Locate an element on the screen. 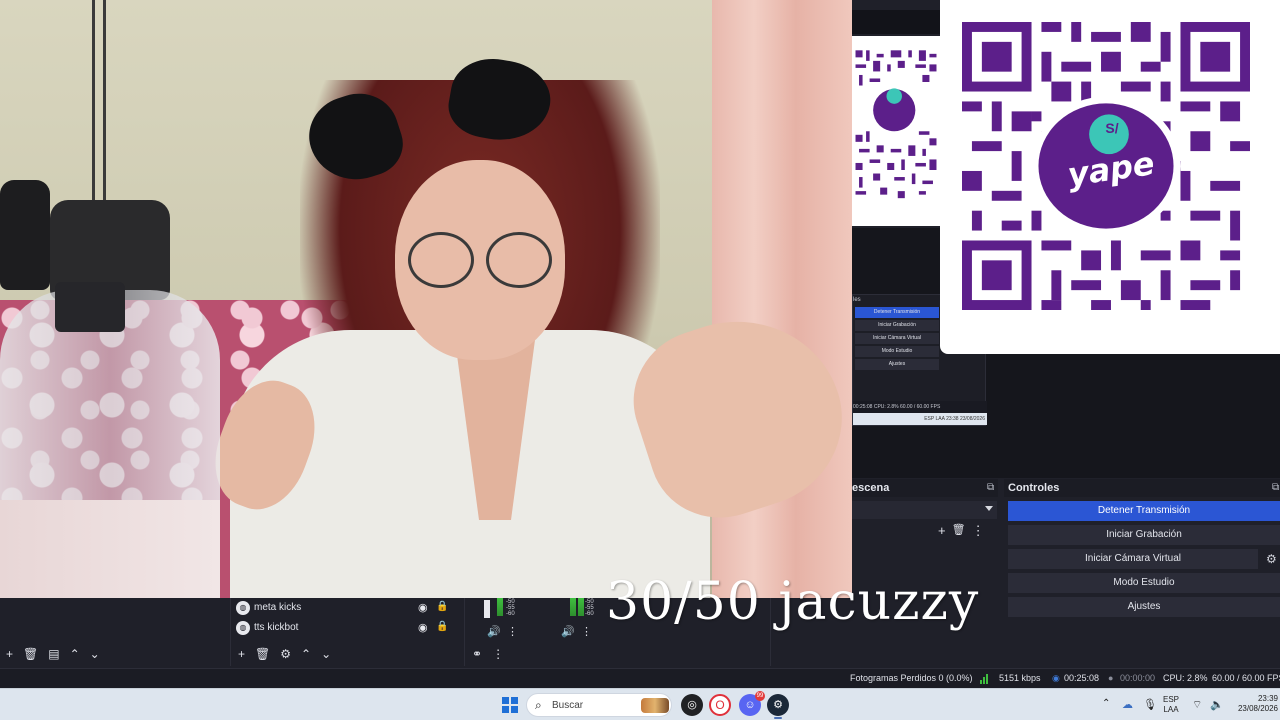  scenes-toolbar: + 🗑 ▤ ⌃ ⌄ is located at coordinates (53, 654).